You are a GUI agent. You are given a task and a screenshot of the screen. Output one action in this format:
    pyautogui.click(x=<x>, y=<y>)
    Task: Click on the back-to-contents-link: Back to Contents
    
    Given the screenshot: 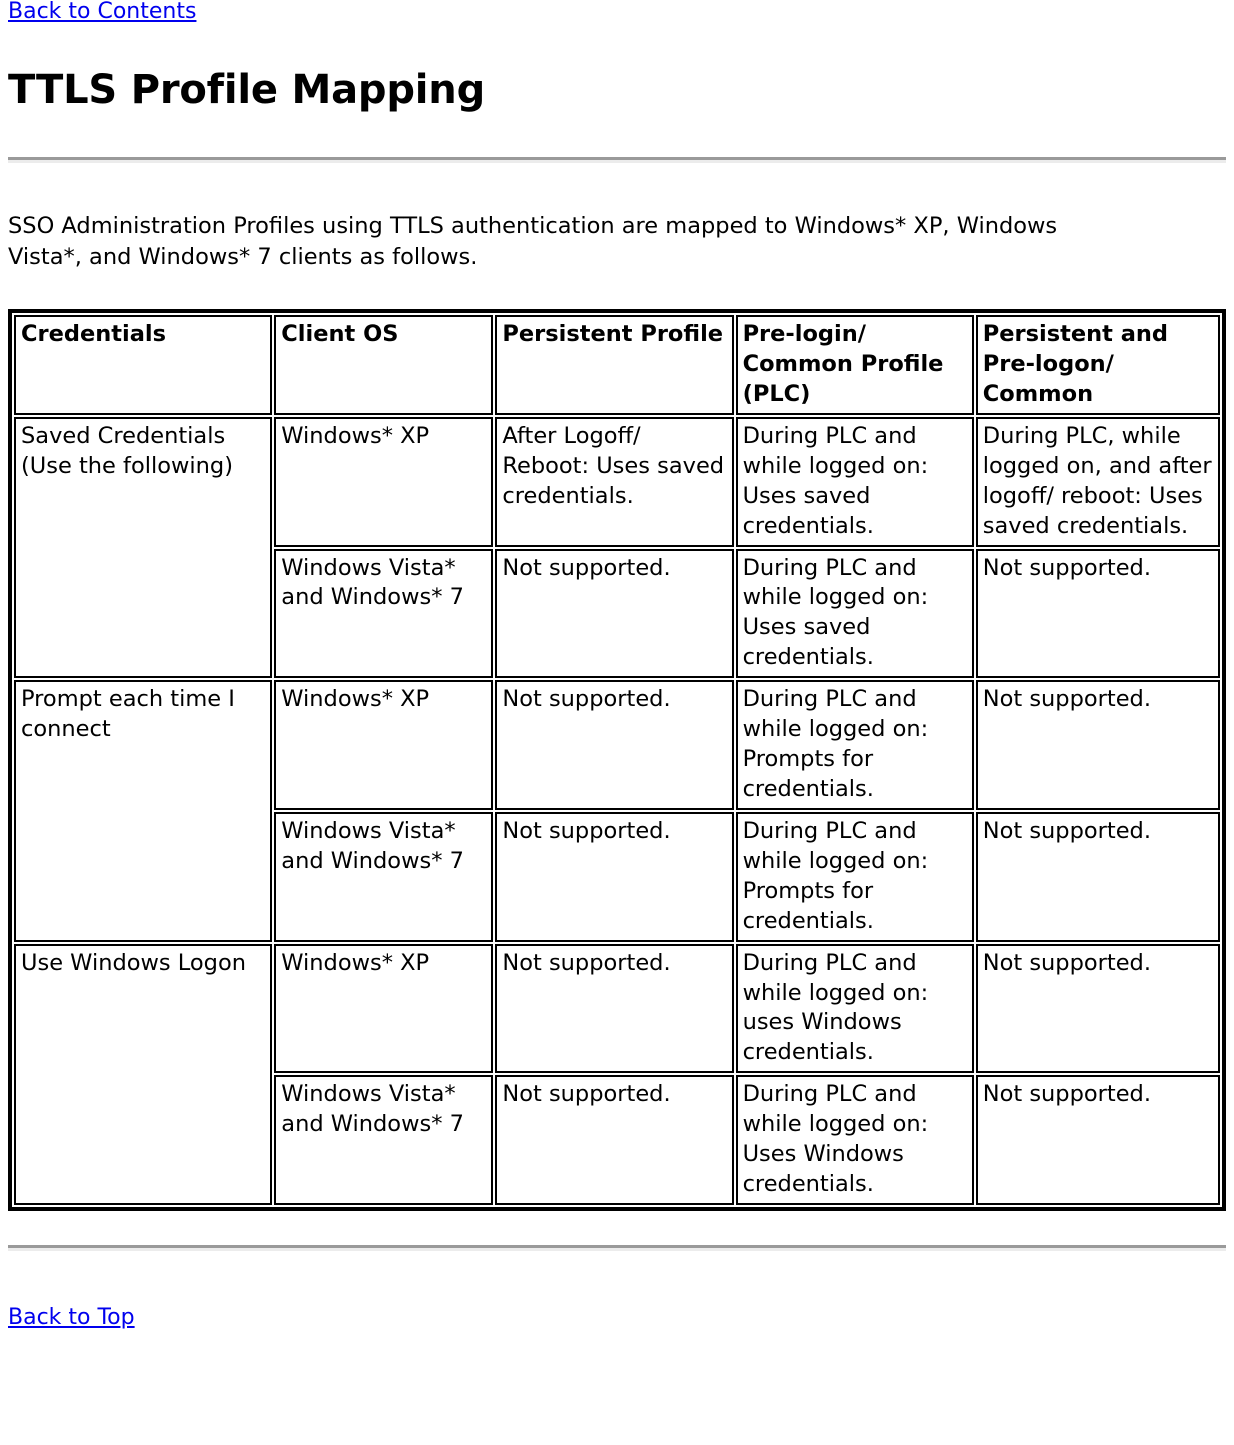 What is the action you would take?
    pyautogui.click(x=102, y=12)
    